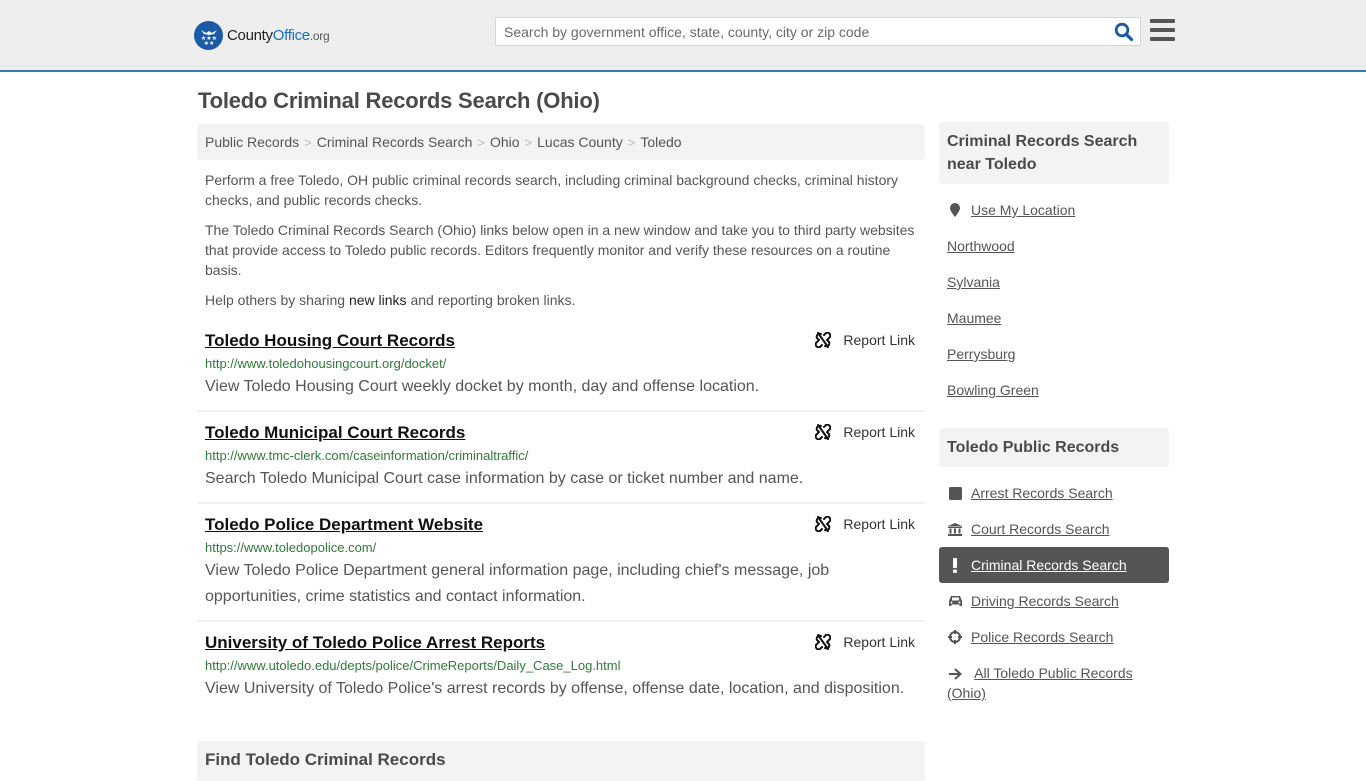  What do you see at coordinates (1054, 246) in the screenshot?
I see `nearby-city-item: Northwood` at bounding box center [1054, 246].